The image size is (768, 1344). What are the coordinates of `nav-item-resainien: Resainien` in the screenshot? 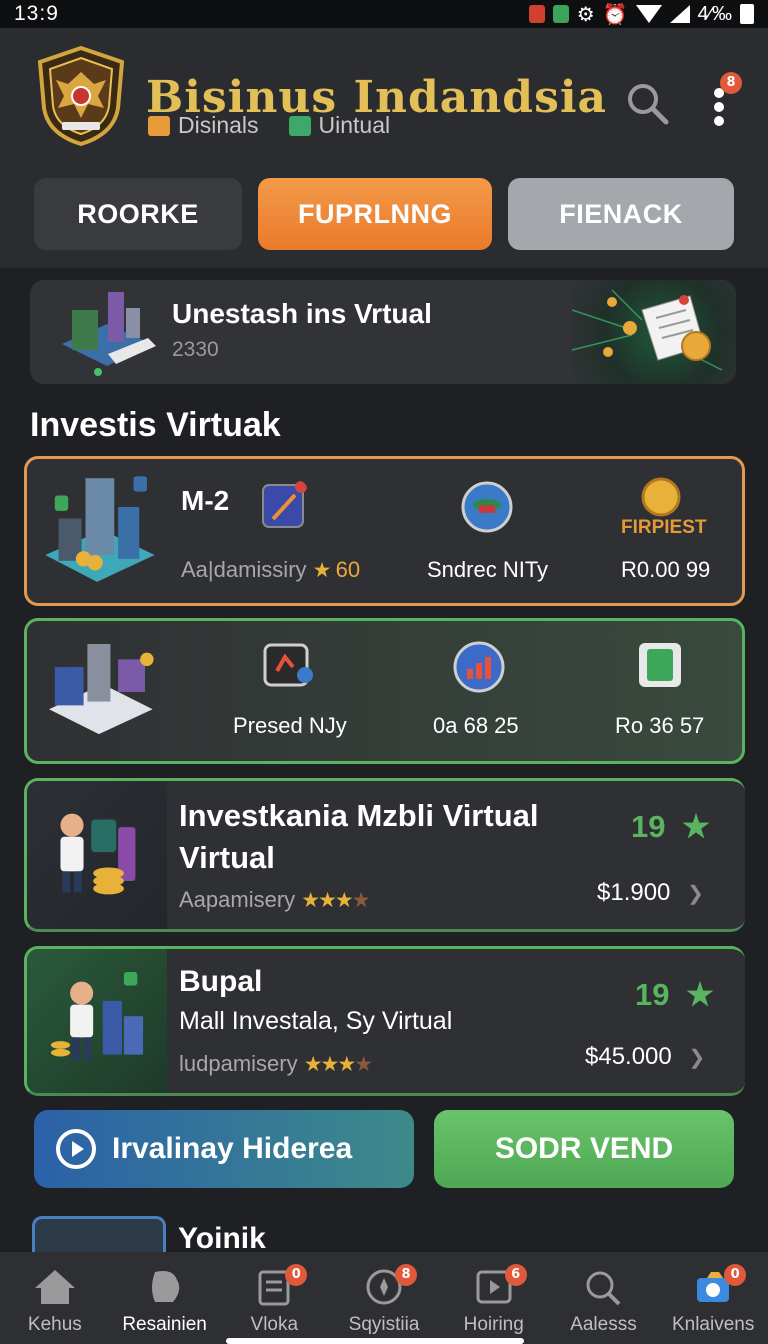 It's located at (165, 1298).